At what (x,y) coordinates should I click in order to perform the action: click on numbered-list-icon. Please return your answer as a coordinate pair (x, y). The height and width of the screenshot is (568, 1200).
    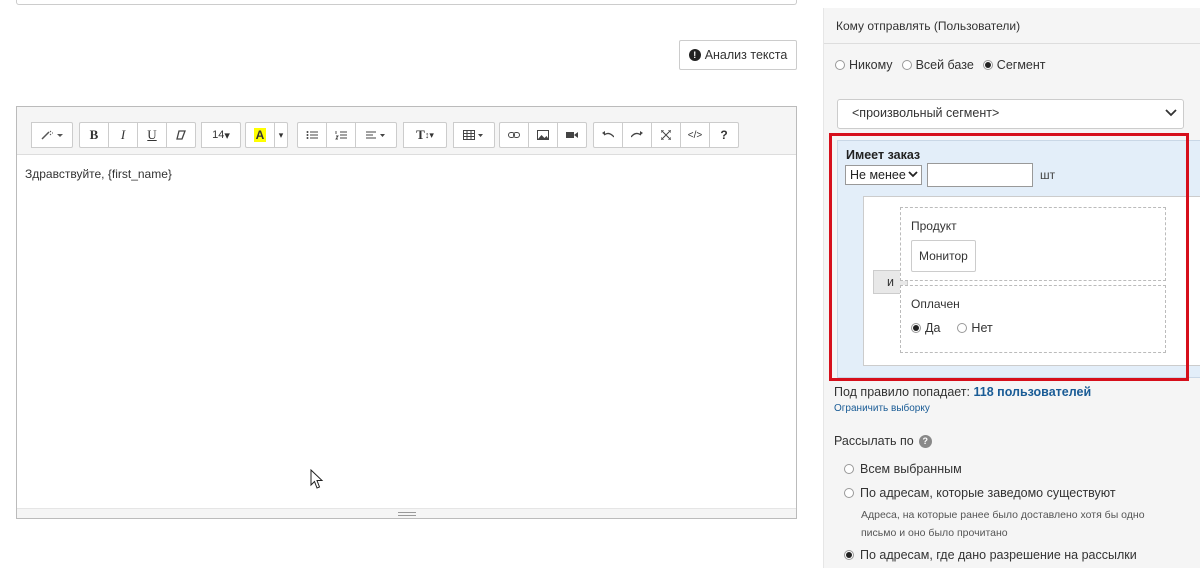
    Looking at the image, I should click on (341, 135).